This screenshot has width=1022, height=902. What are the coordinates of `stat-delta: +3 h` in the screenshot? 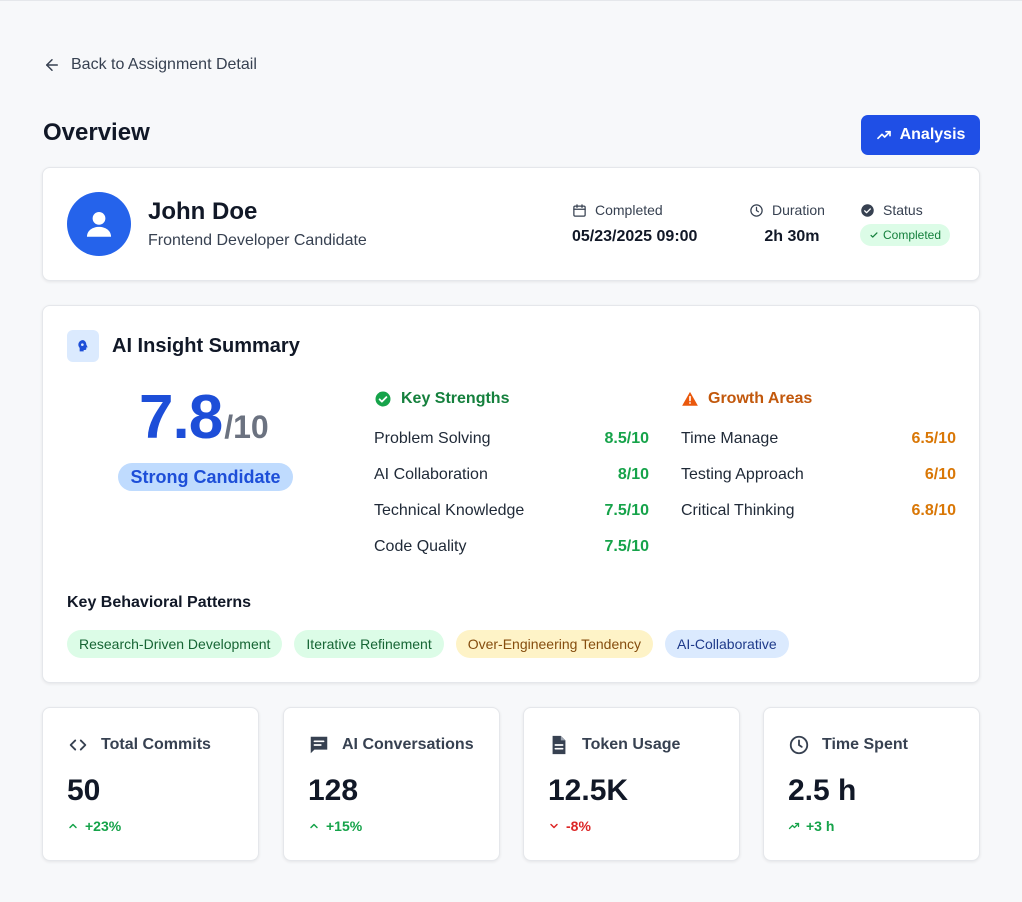 It's located at (811, 826).